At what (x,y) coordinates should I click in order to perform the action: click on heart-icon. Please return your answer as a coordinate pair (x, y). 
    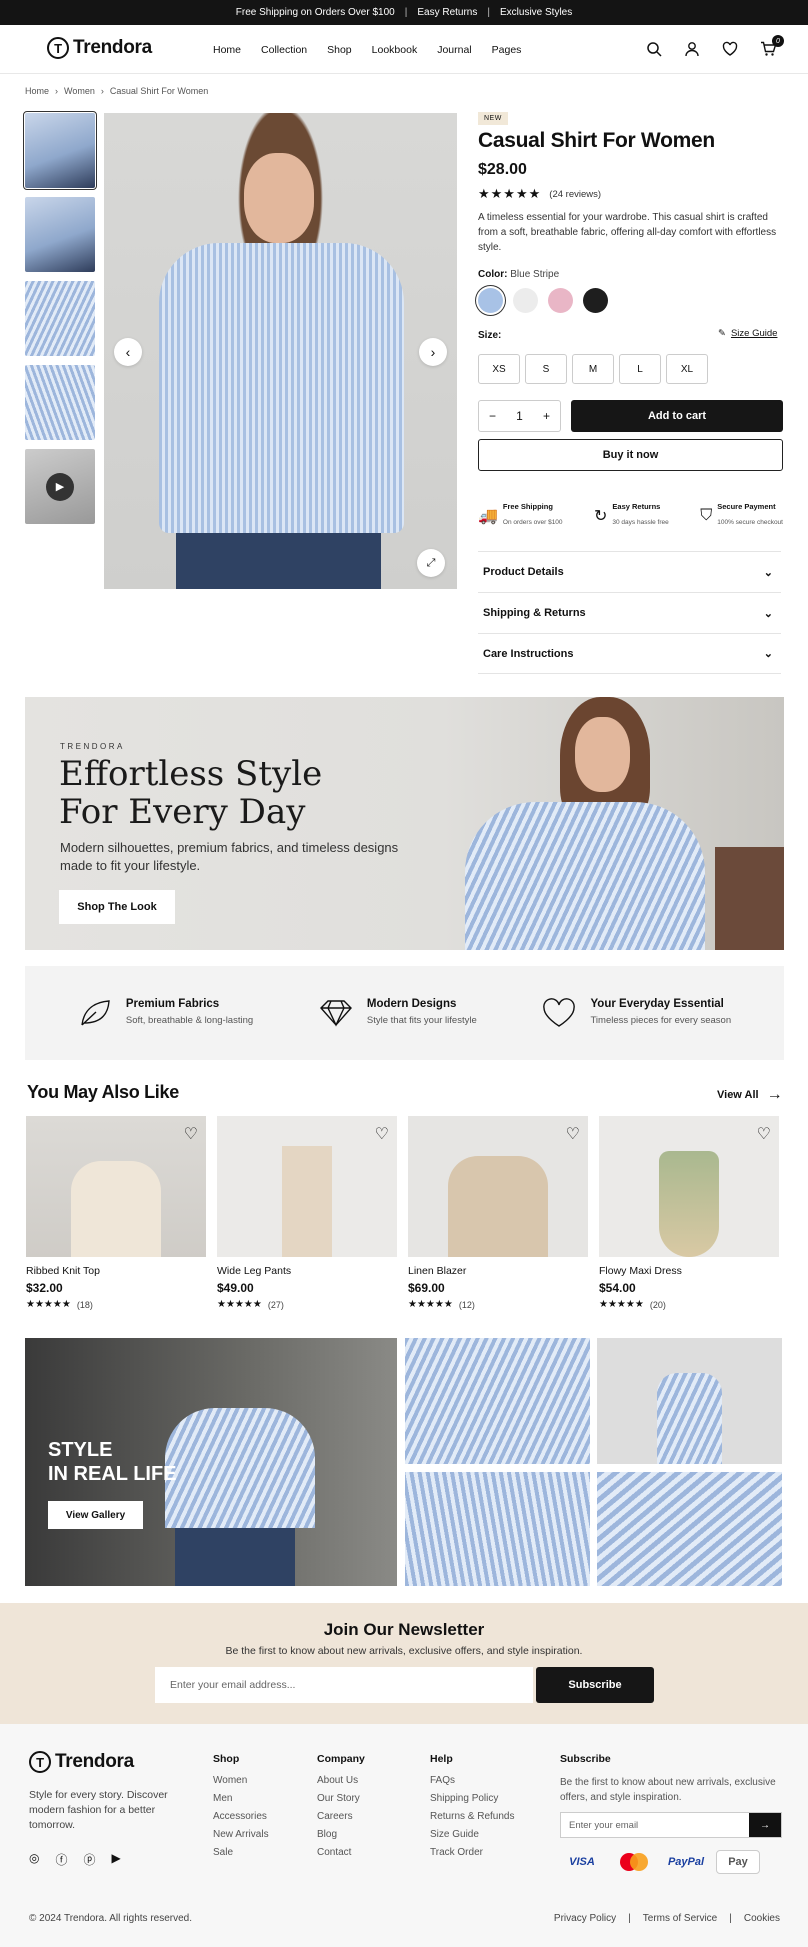
    Looking at the image, I should click on (730, 49).